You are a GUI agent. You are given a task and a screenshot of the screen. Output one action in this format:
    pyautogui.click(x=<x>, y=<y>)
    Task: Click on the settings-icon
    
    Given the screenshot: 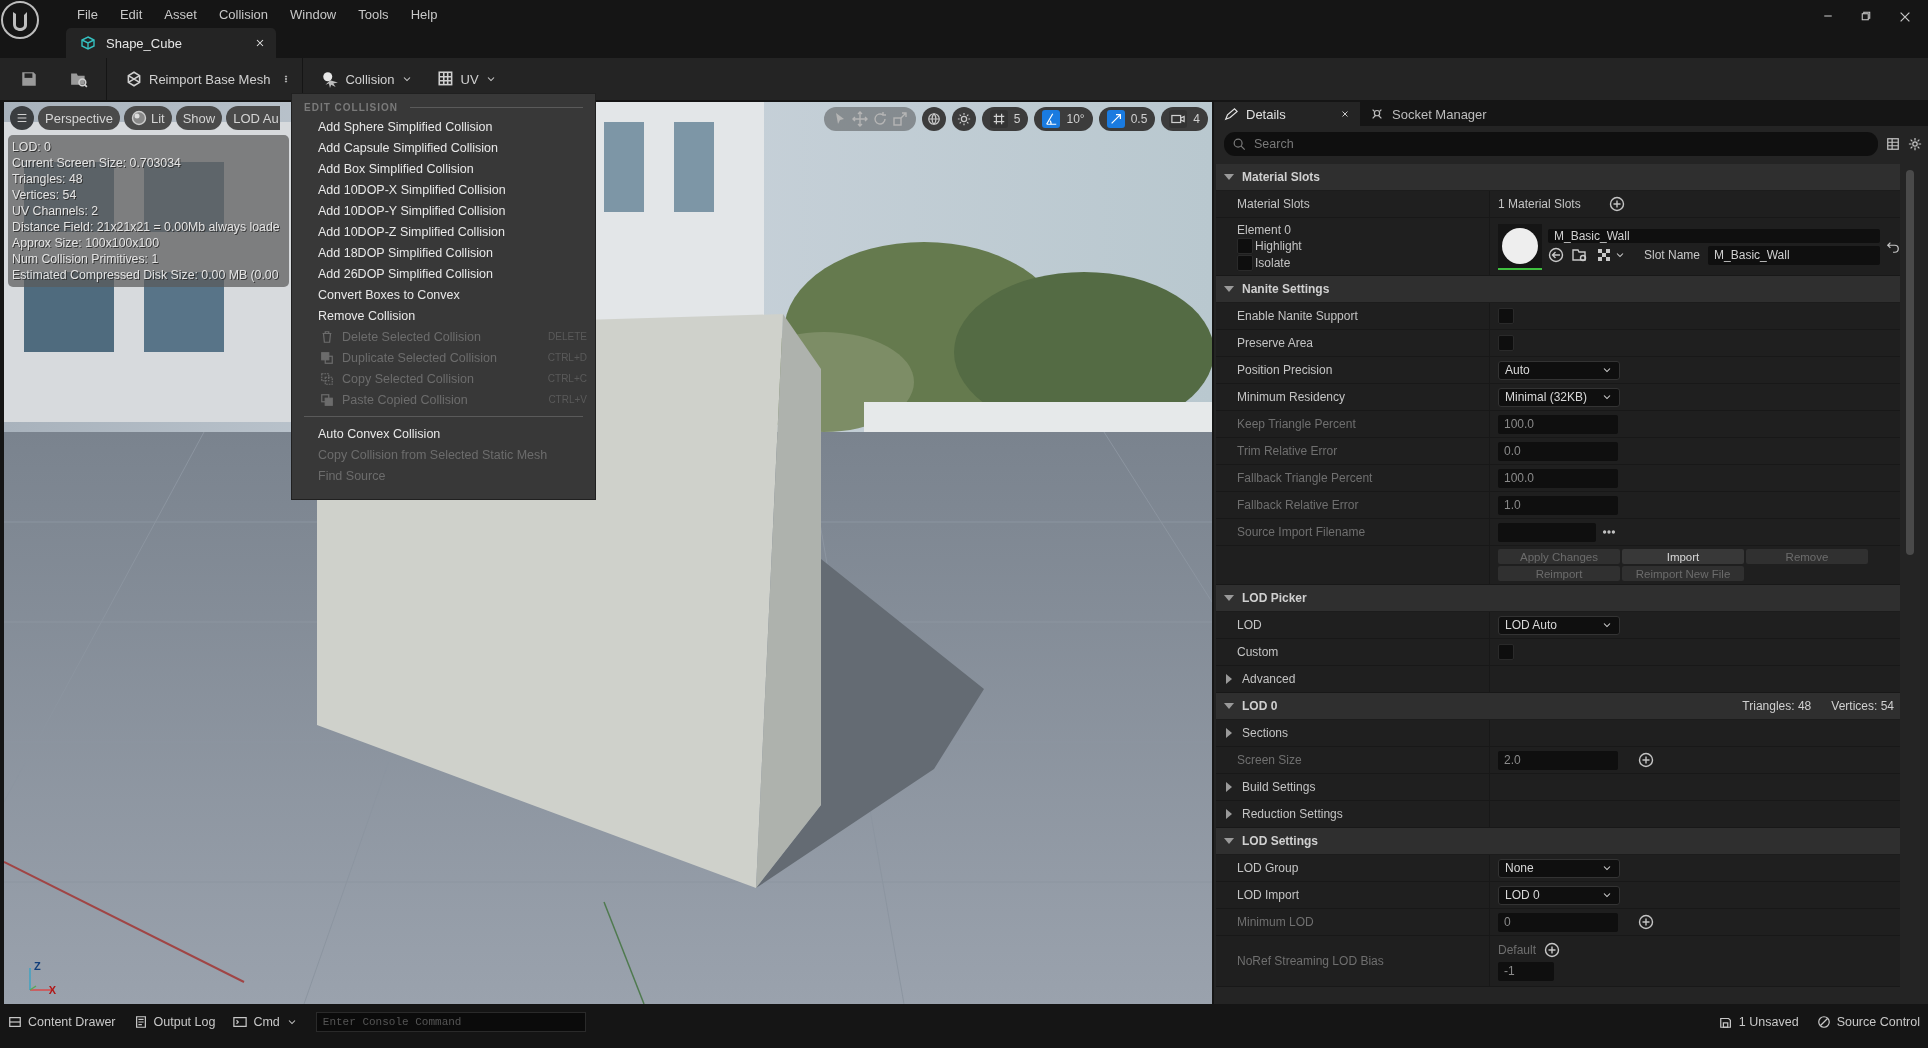 What is the action you would take?
    pyautogui.click(x=1915, y=144)
    